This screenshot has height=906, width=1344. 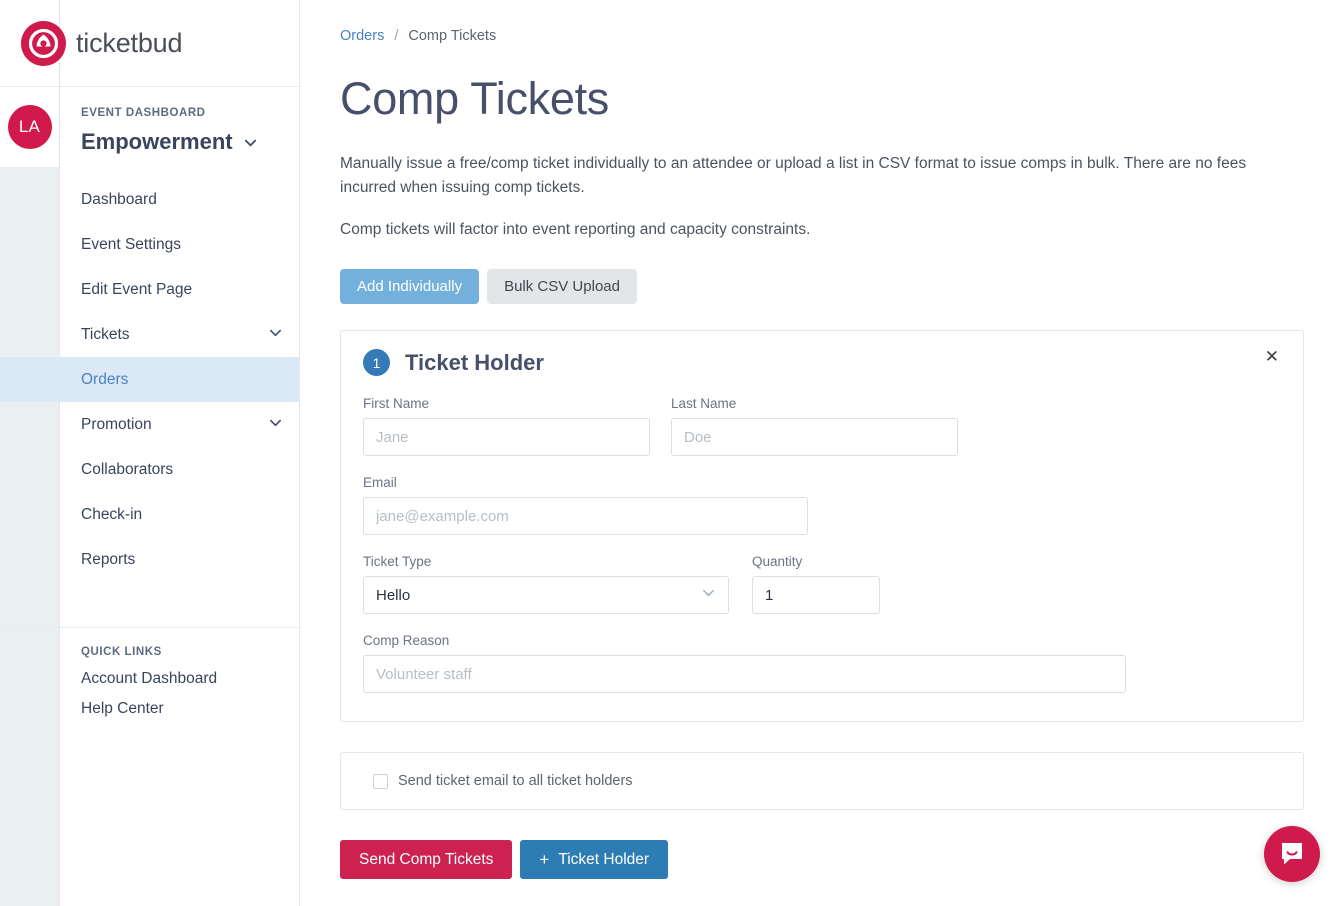 What do you see at coordinates (362, 36) in the screenshot?
I see `breadcrumb-orders-link: Orders` at bounding box center [362, 36].